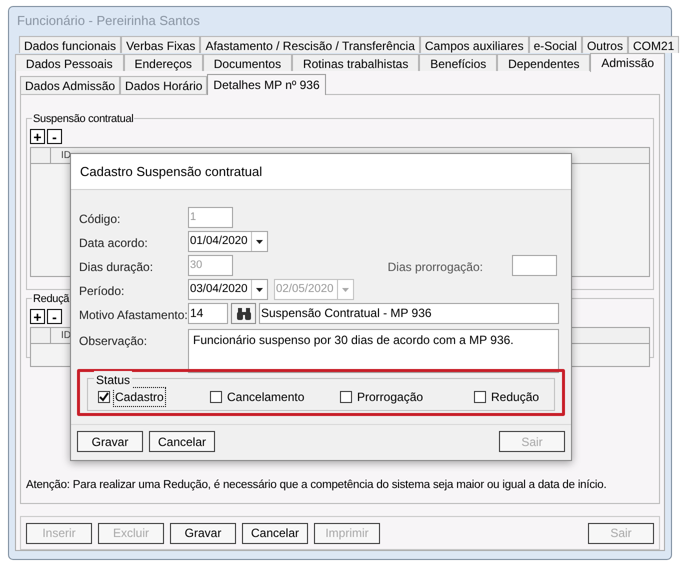  What do you see at coordinates (171, 171) in the screenshot?
I see `dialog-title: Cadastro Suspensão contratual` at bounding box center [171, 171].